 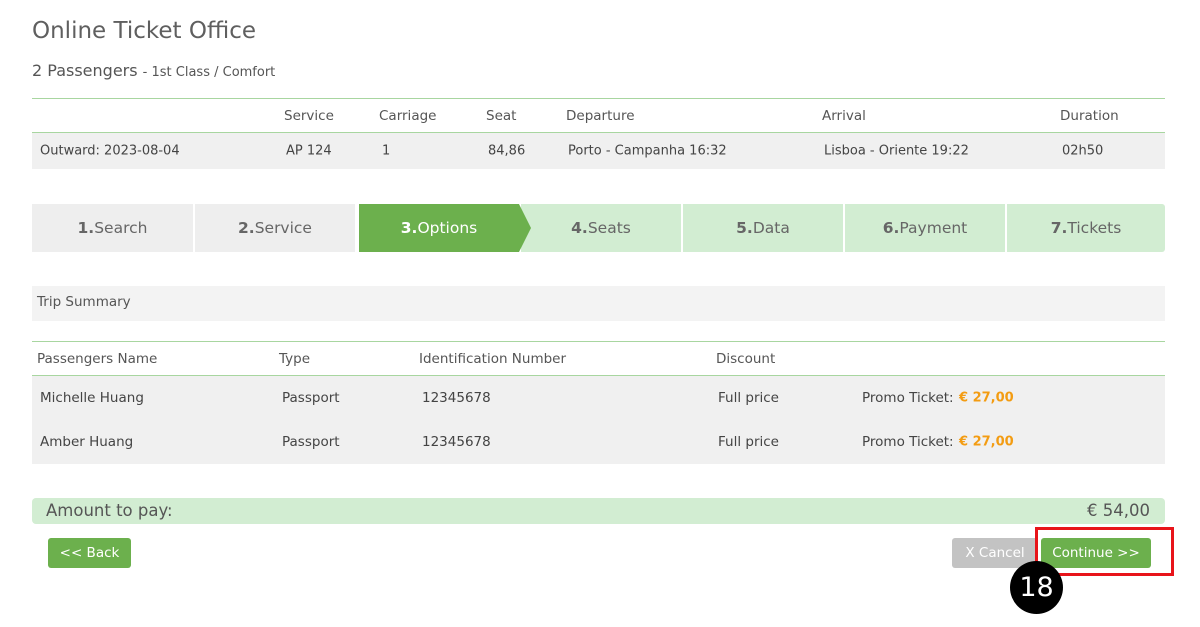 I want to click on passenger-name: Michelle Huang, so click(x=92, y=398).